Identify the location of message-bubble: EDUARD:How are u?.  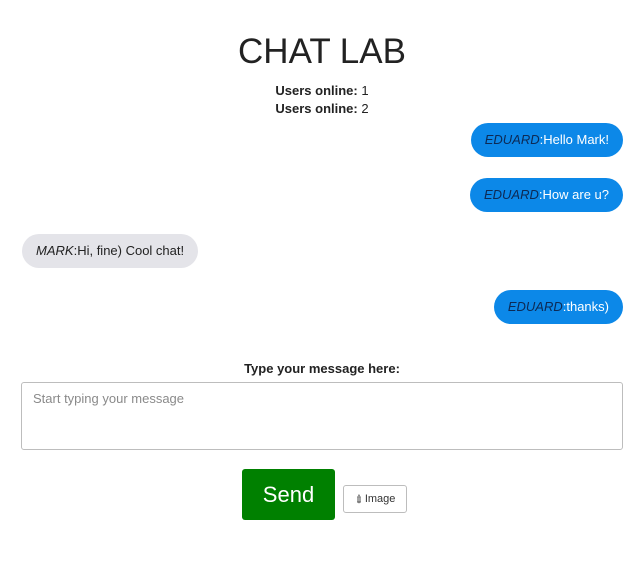
(546, 195).